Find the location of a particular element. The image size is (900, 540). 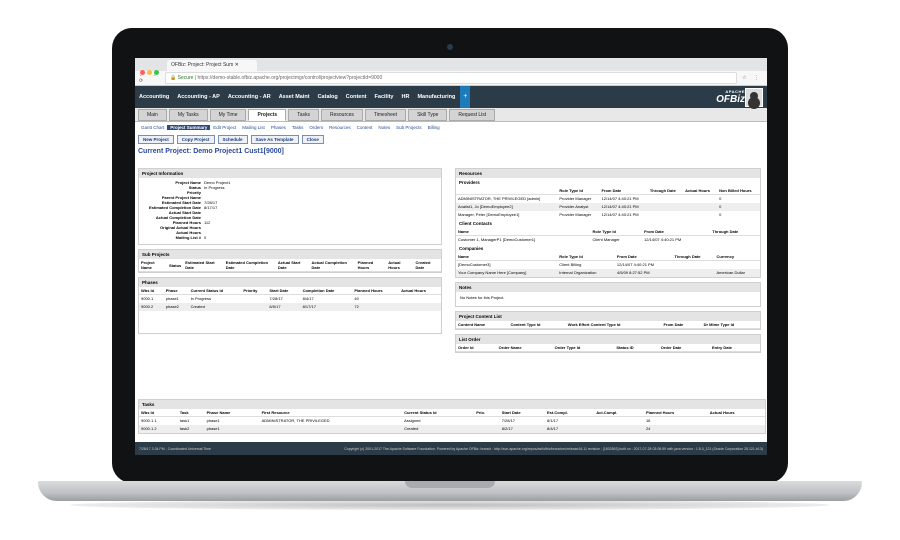

table-cell: 8/4/17 is located at coordinates (570, 429).